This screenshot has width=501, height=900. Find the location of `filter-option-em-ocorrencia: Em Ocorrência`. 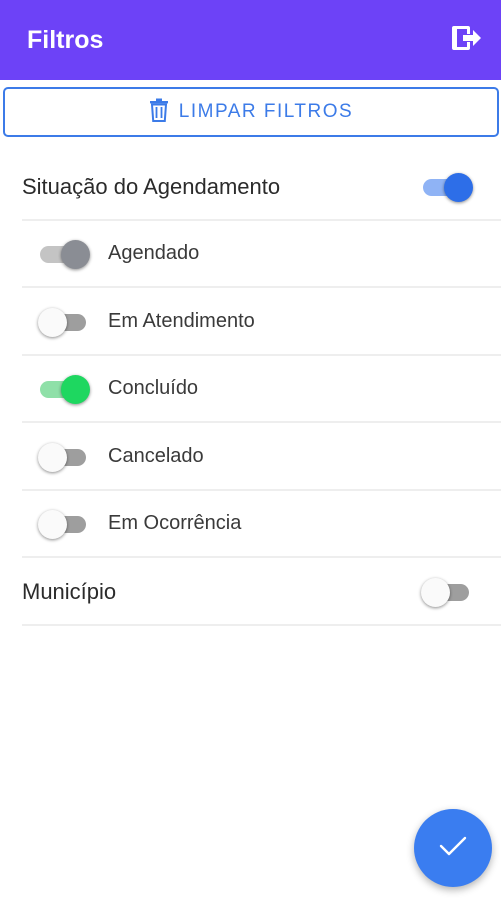

filter-option-em-ocorrencia: Em Ocorrência is located at coordinates (261, 524).